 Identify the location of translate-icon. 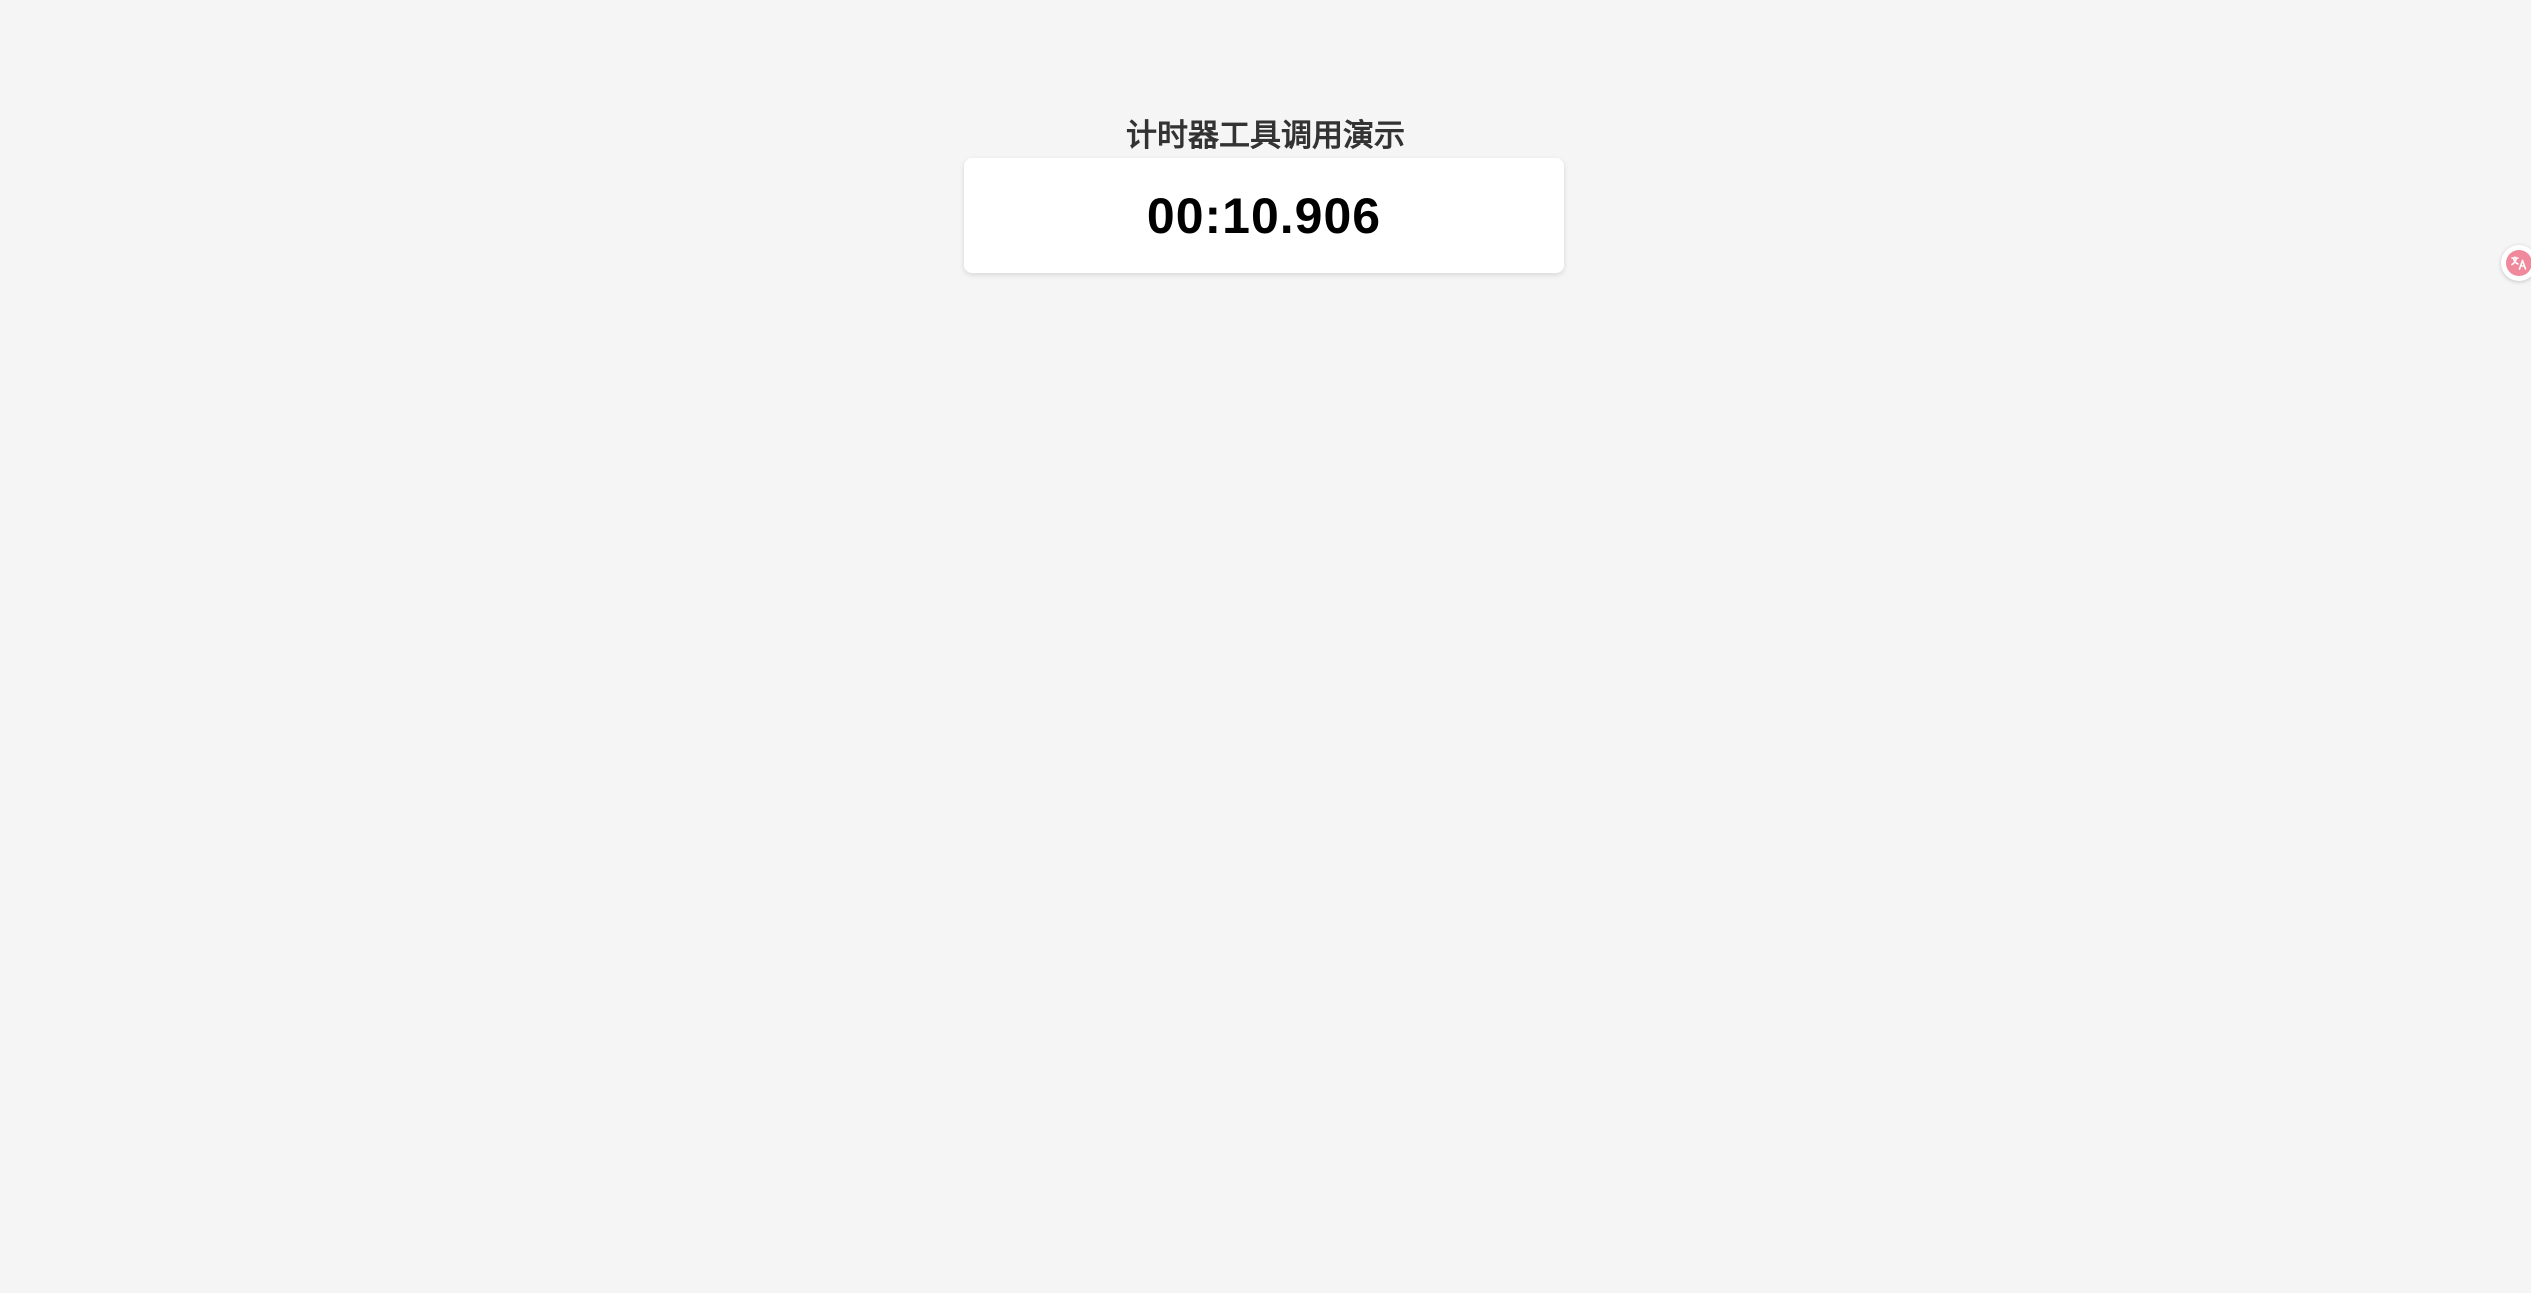
(2518, 263).